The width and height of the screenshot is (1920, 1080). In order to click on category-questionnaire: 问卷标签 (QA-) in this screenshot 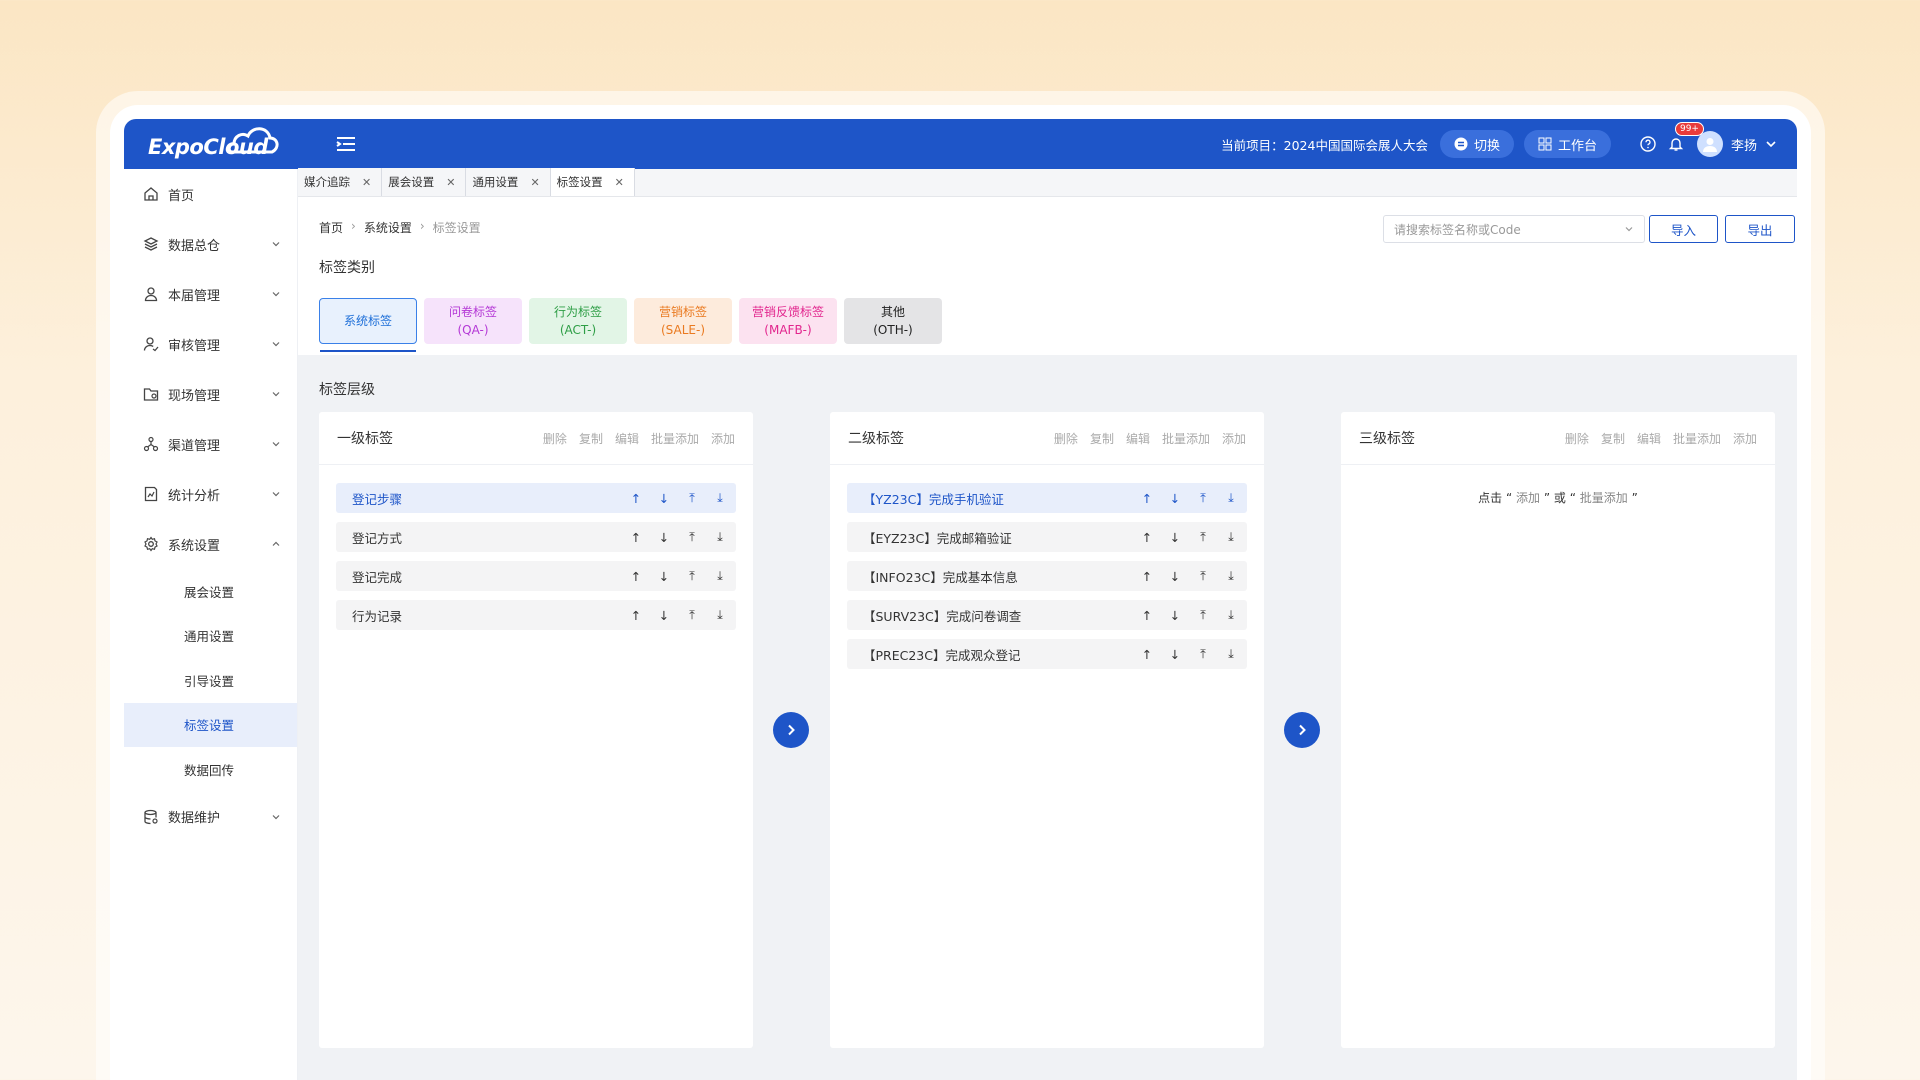, I will do `click(473, 321)`.